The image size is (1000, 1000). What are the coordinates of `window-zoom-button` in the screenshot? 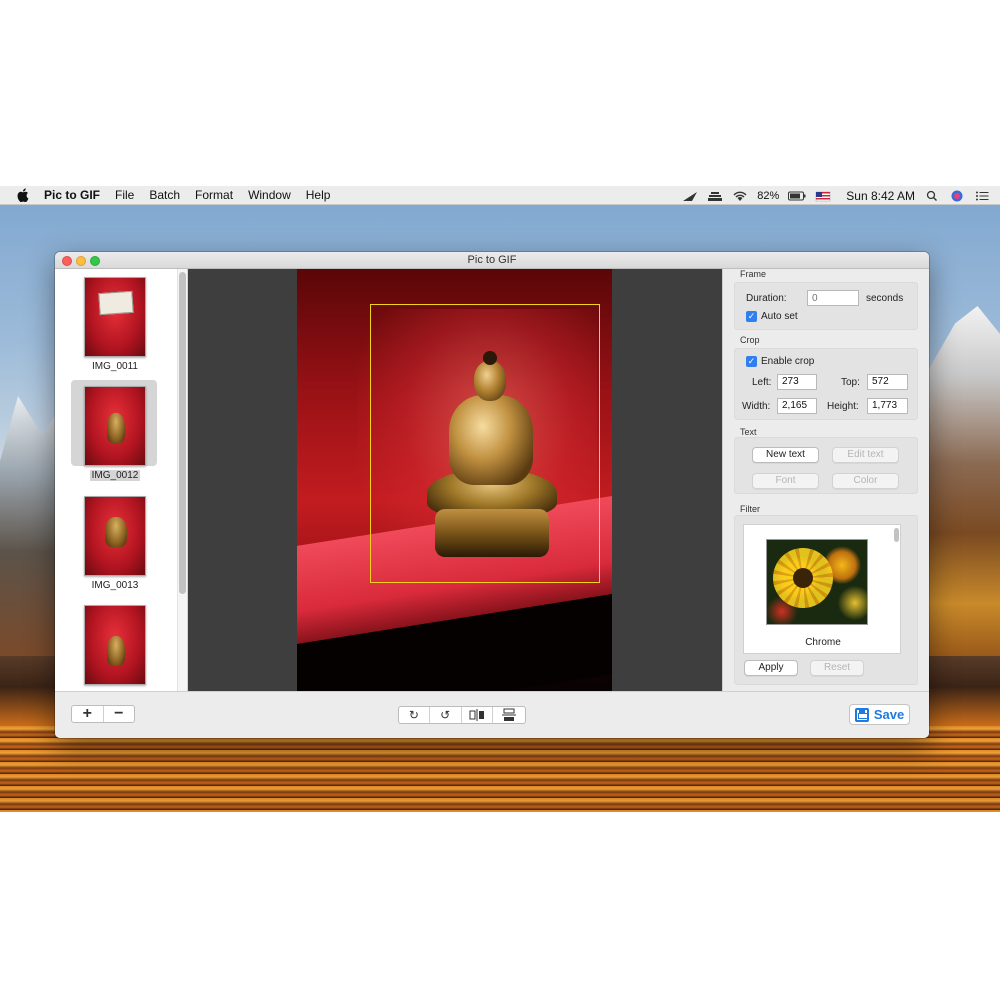 It's located at (95, 261).